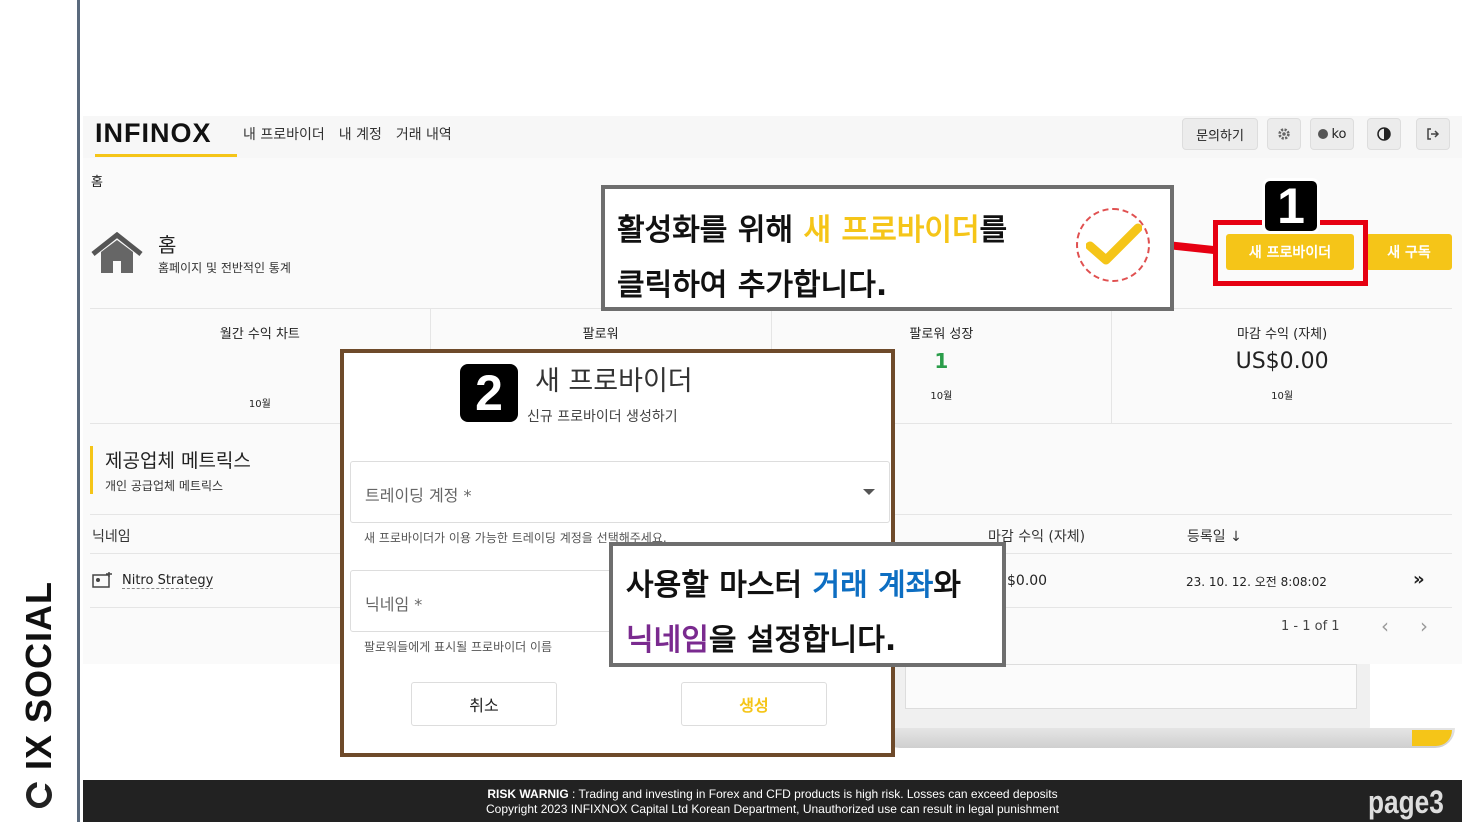  I want to click on callout-2-text-c: 을 설정합니다., so click(802, 640).